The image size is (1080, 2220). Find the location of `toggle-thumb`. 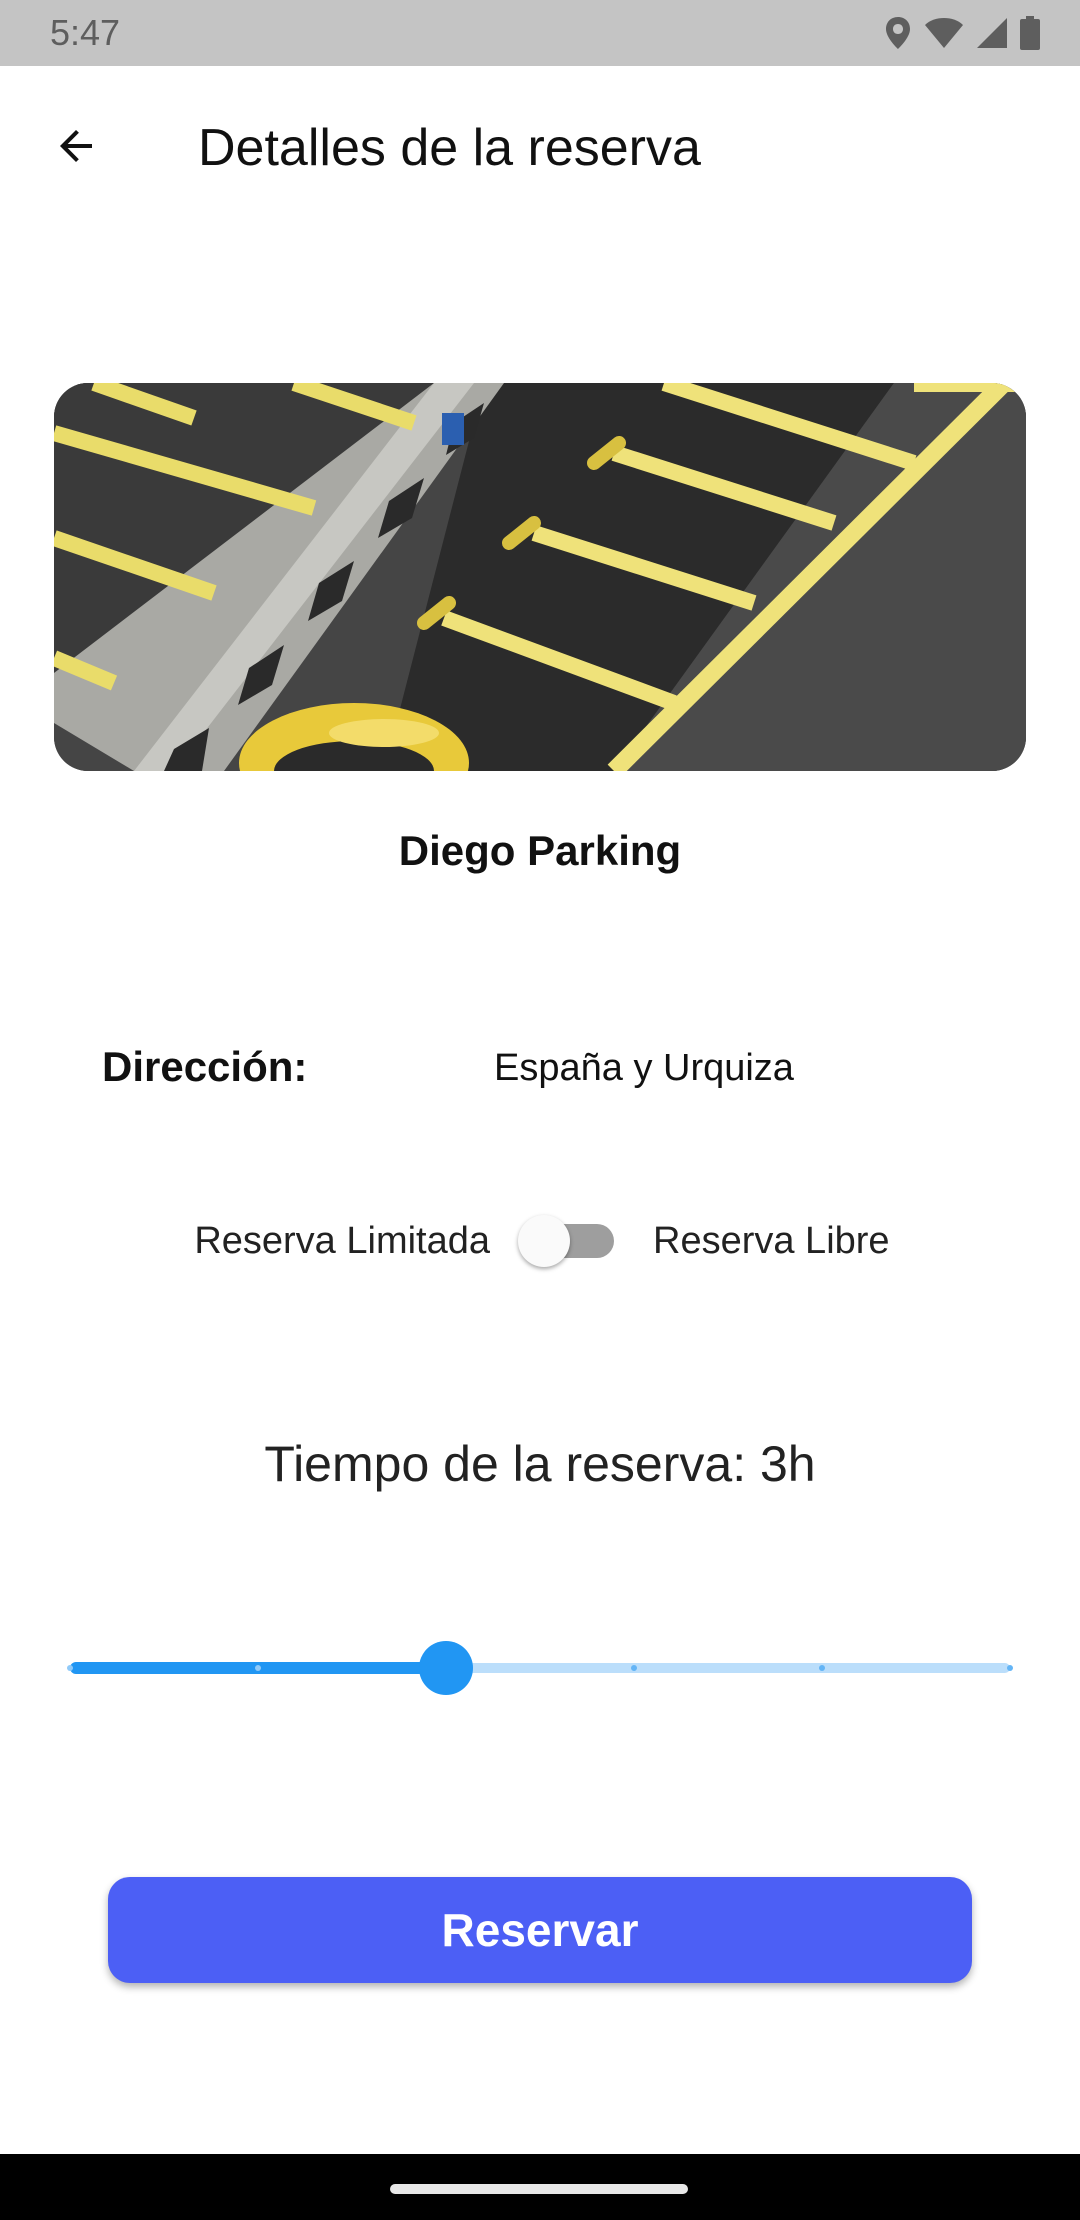

toggle-thumb is located at coordinates (544, 1241).